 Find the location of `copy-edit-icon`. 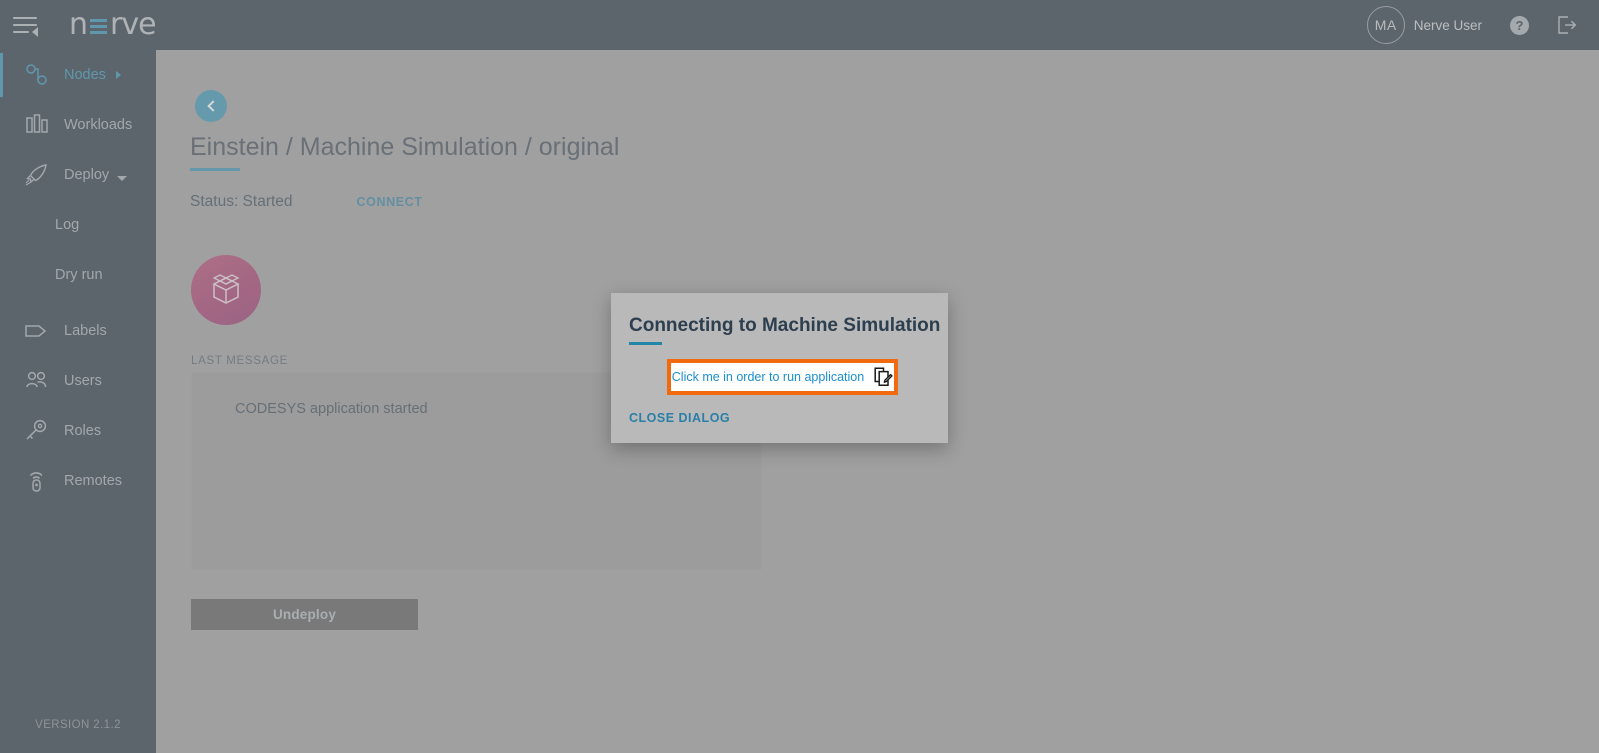

copy-edit-icon is located at coordinates (883, 377).